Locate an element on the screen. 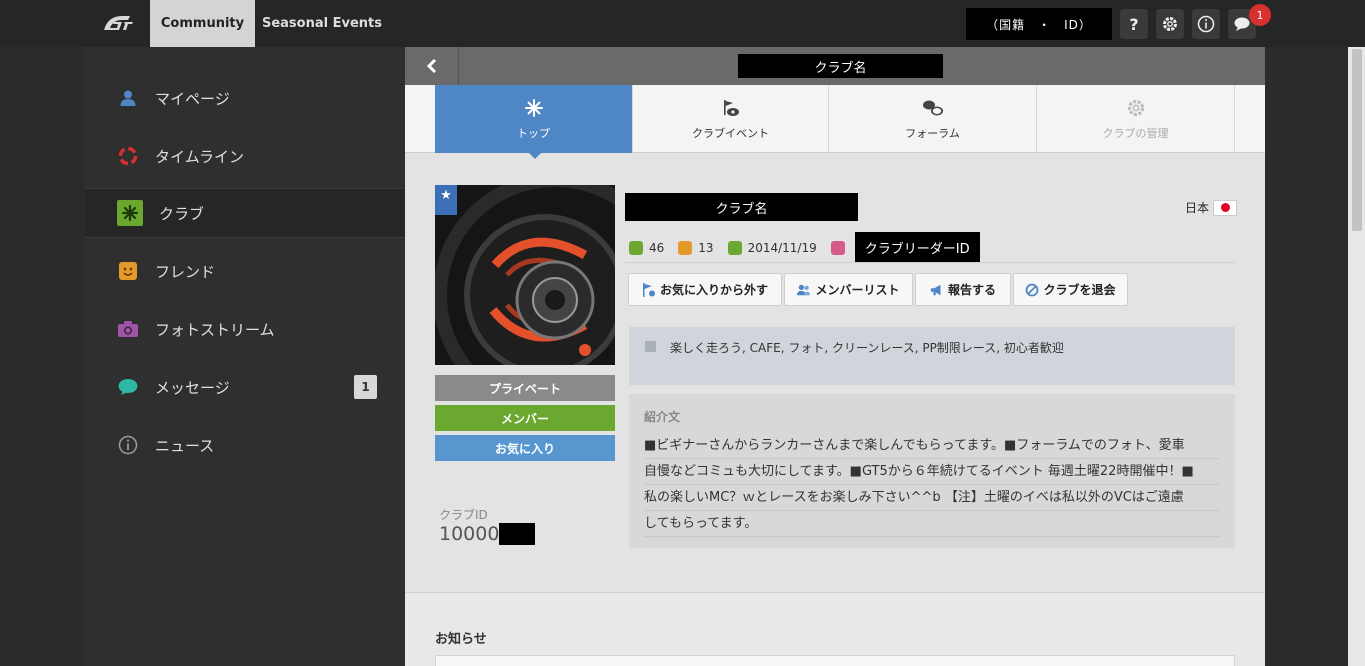 The height and width of the screenshot is (666, 1365). report-button: 報告する is located at coordinates (963, 289).